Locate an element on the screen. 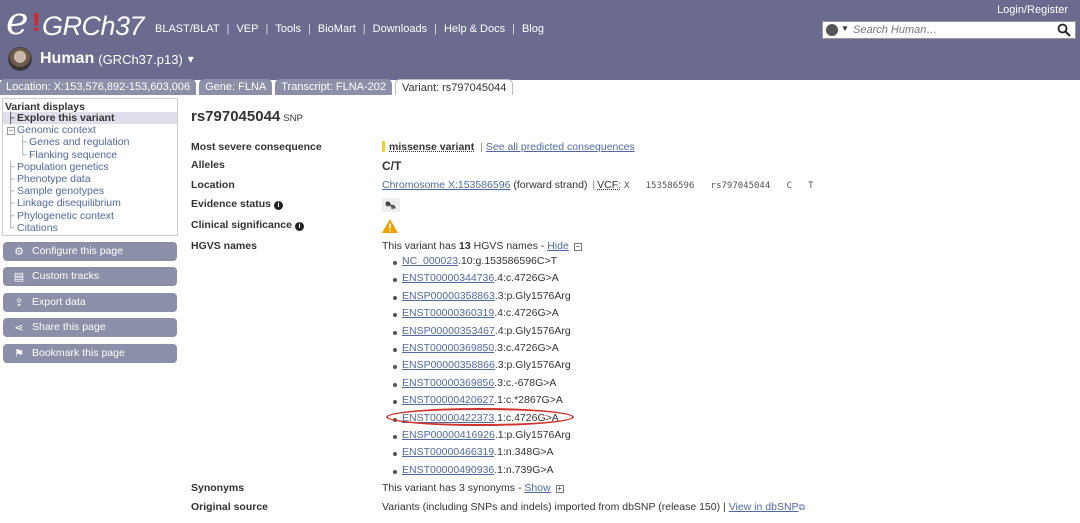 The height and width of the screenshot is (523, 1080). hgvs-notation: .3:p.Gly1576Arg is located at coordinates (532, 295).